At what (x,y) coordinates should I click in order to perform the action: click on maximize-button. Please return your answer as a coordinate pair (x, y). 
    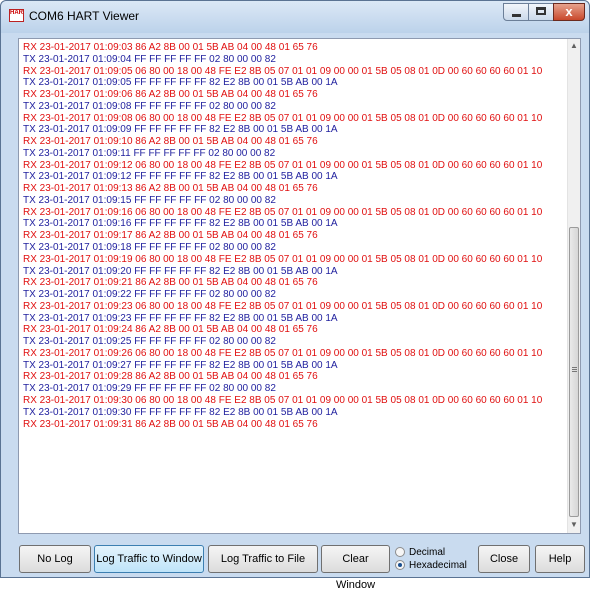
    Looking at the image, I should click on (541, 12).